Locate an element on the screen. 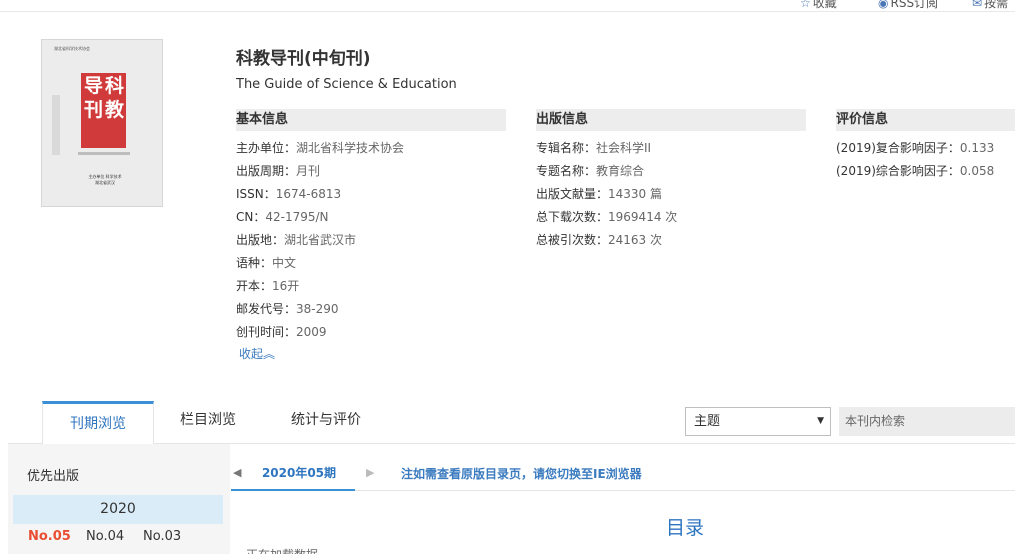 This screenshot has width=1015, height=554. info-label: ISSN： is located at coordinates (256, 194).